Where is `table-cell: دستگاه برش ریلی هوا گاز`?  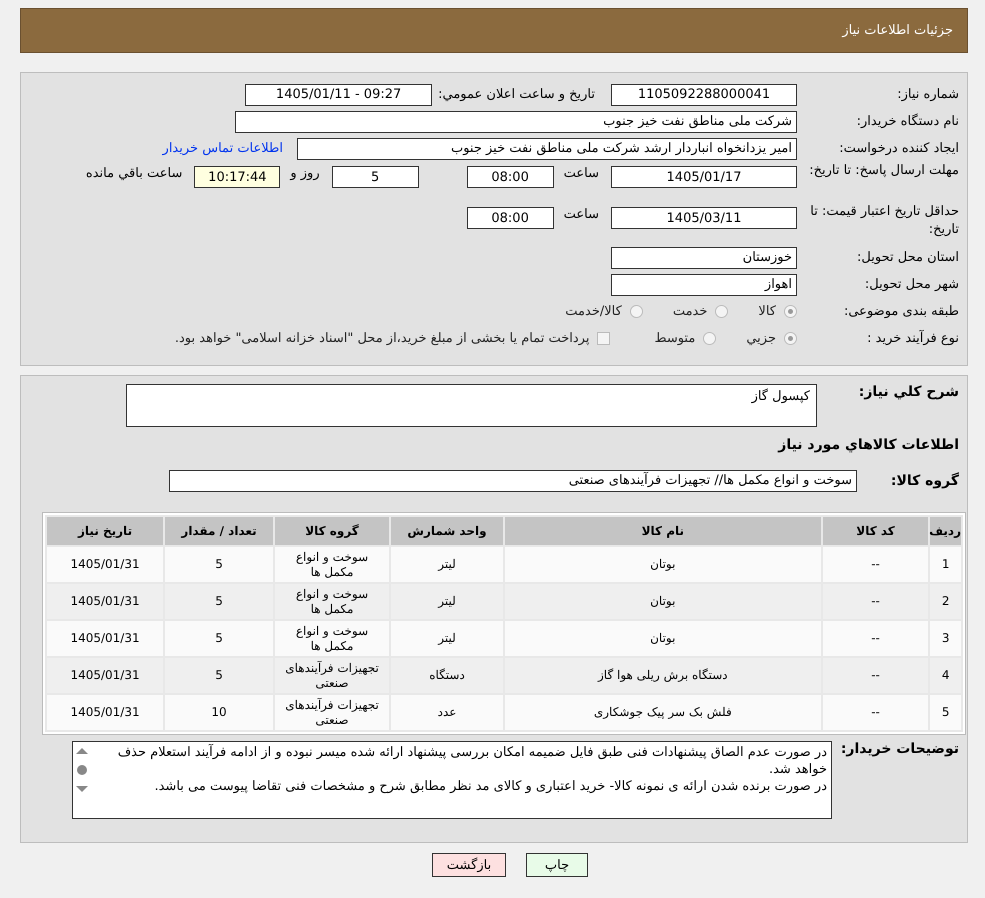 table-cell: دستگاه برش ریلی هوا گاز is located at coordinates (663, 675).